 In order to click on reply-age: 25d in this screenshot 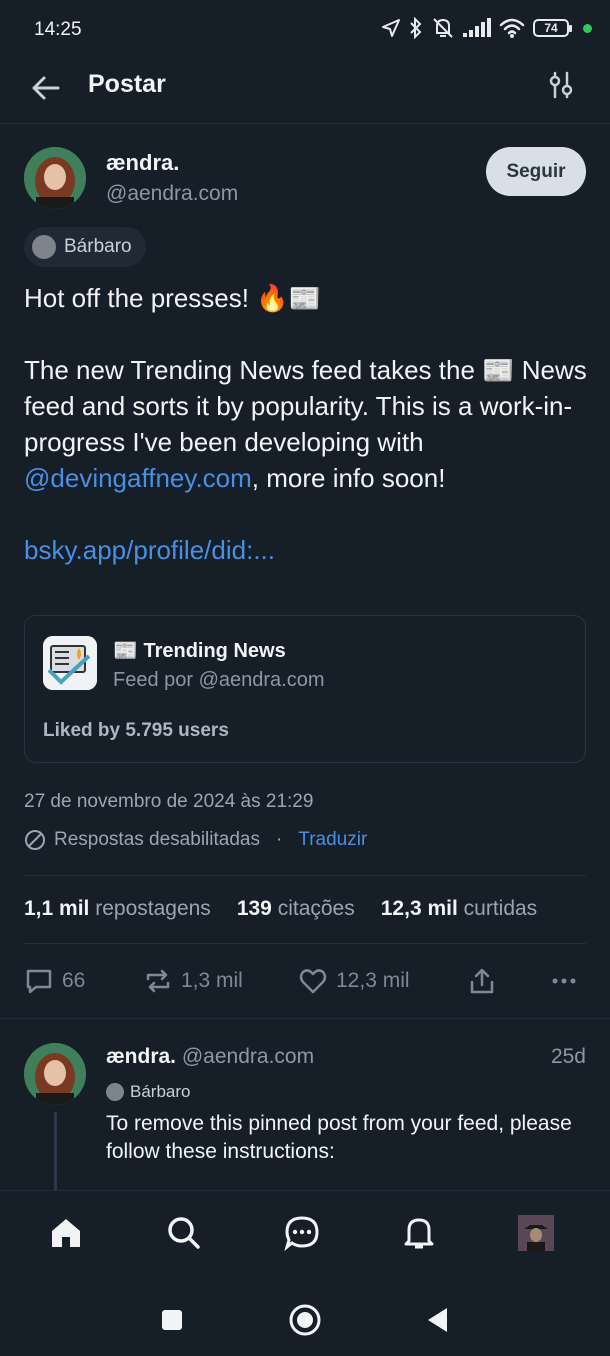, I will do `click(568, 1056)`.